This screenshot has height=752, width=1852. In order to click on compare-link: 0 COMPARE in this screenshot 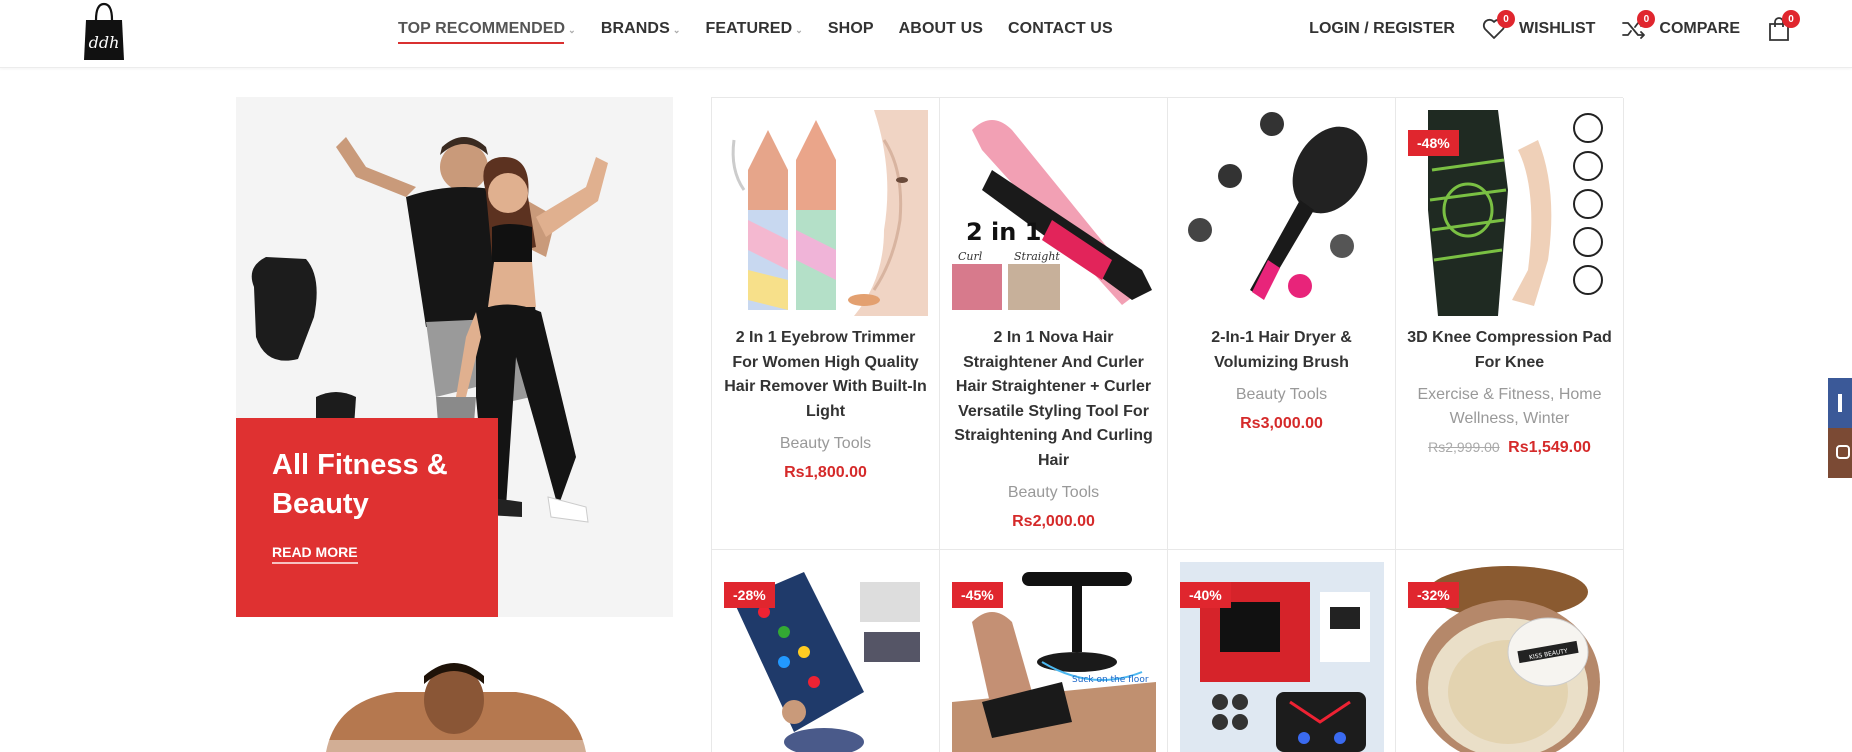, I will do `click(1680, 26)`.